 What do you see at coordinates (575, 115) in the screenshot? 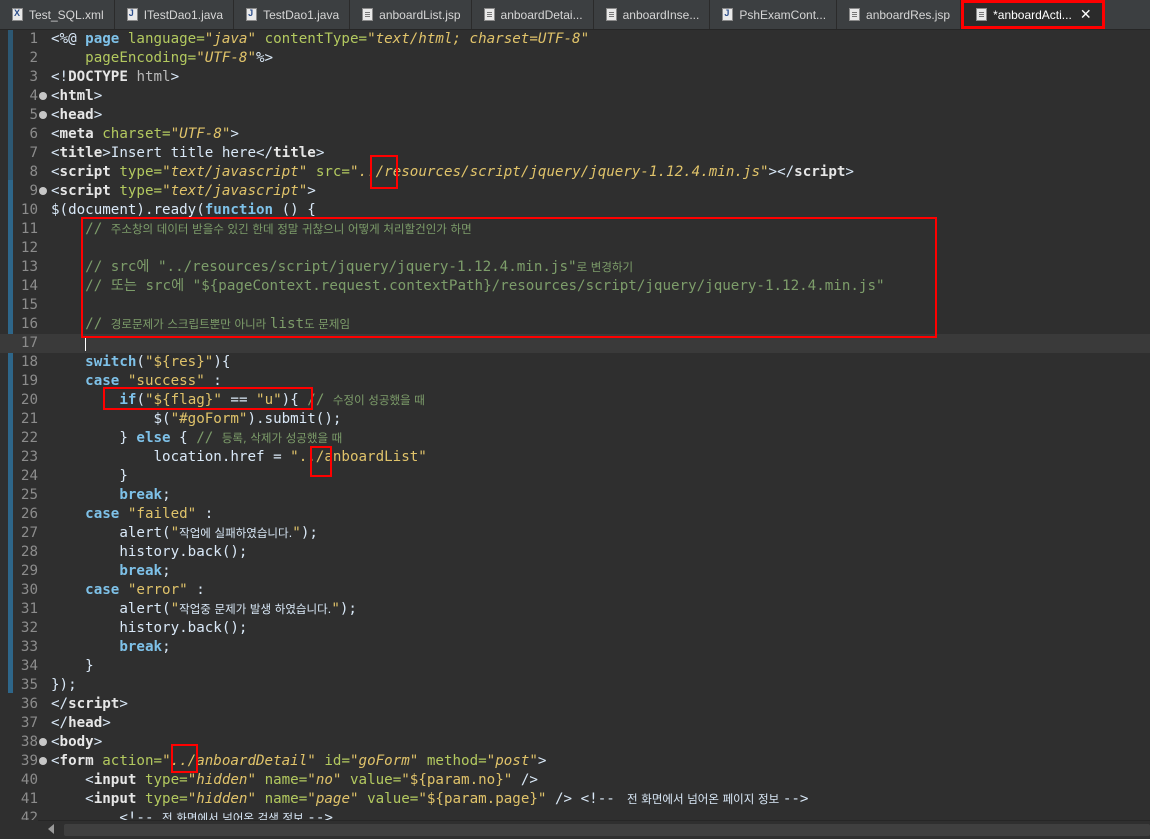
I see `code-line: 5 <head>` at bounding box center [575, 115].